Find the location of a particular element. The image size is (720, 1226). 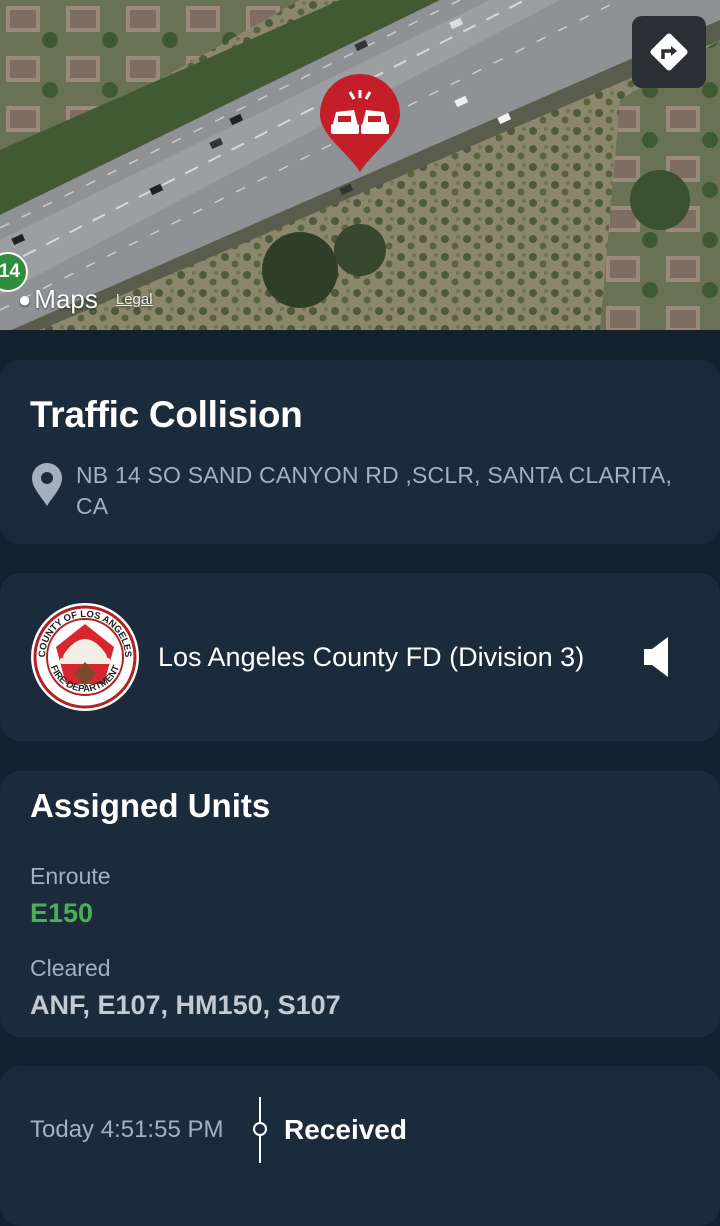

maps-label: Maps is located at coordinates (66, 299).